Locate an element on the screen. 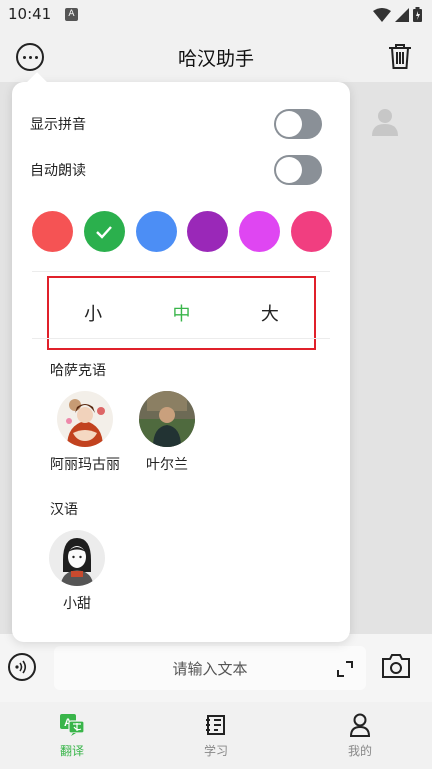  voice-name: 阿丽玛古丽 is located at coordinates (85, 465).